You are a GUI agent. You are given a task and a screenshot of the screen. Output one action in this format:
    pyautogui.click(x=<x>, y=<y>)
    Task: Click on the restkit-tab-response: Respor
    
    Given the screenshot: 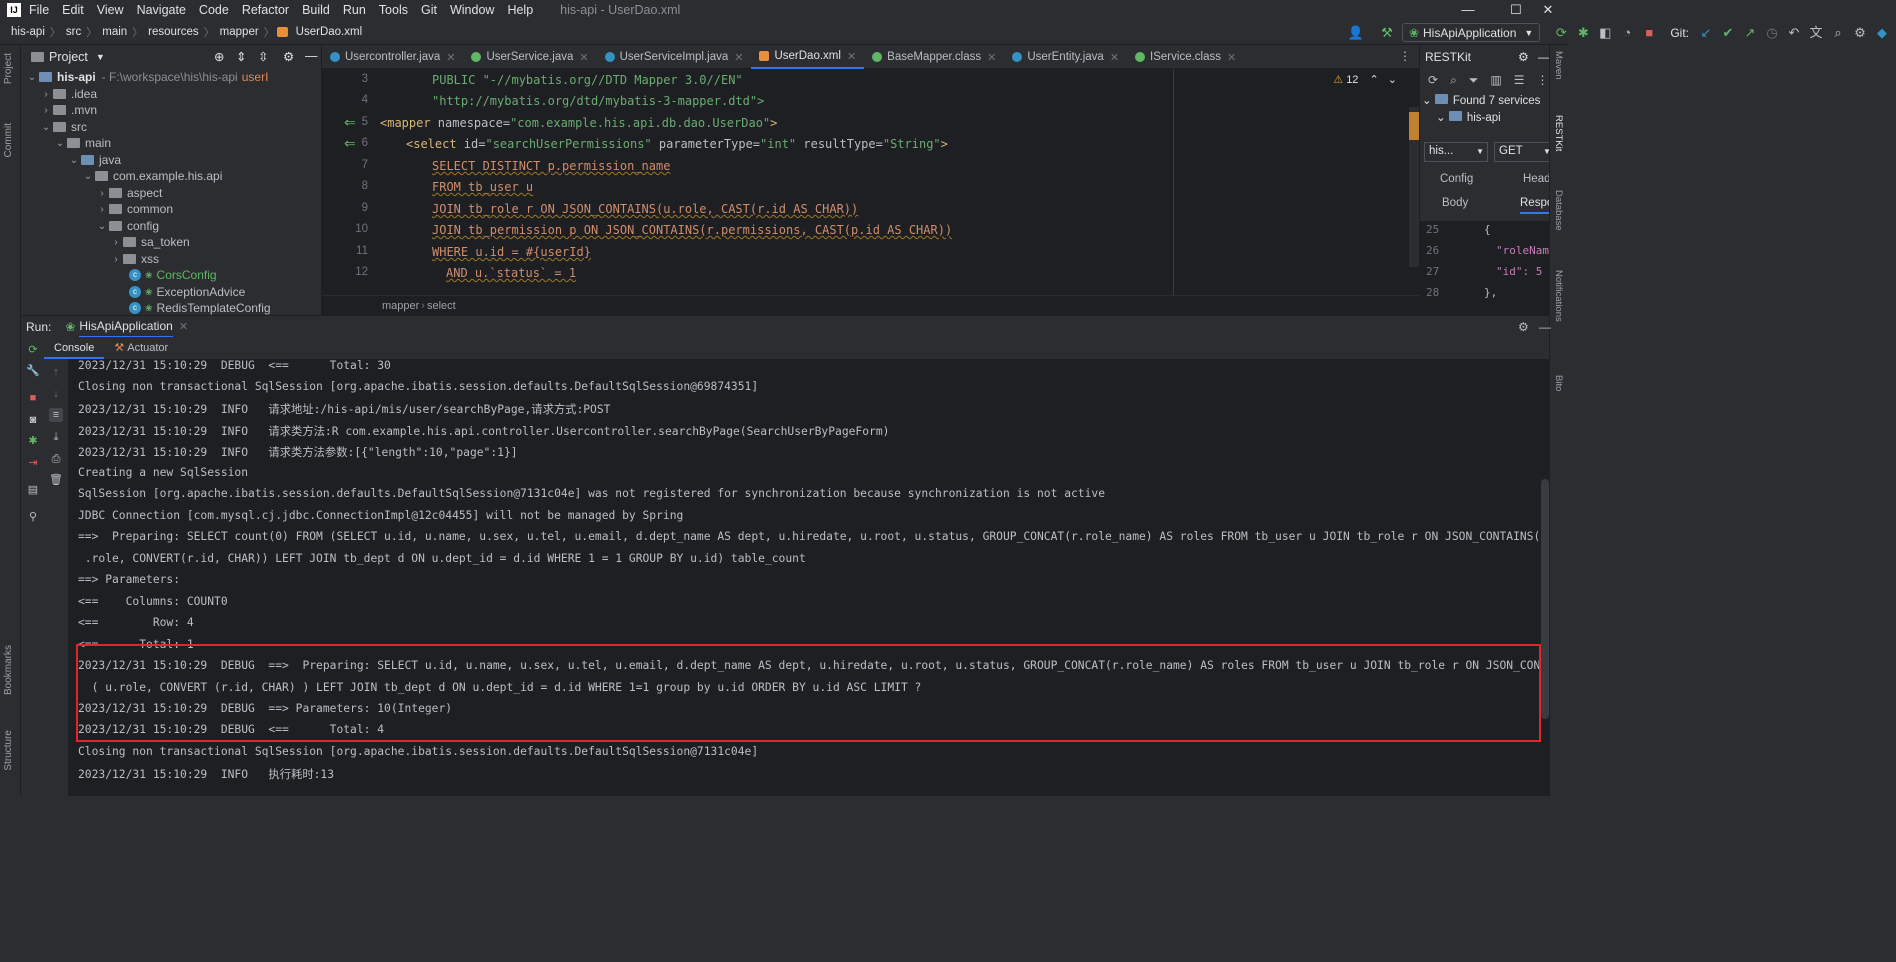 What is the action you would take?
    pyautogui.click(x=1534, y=205)
    